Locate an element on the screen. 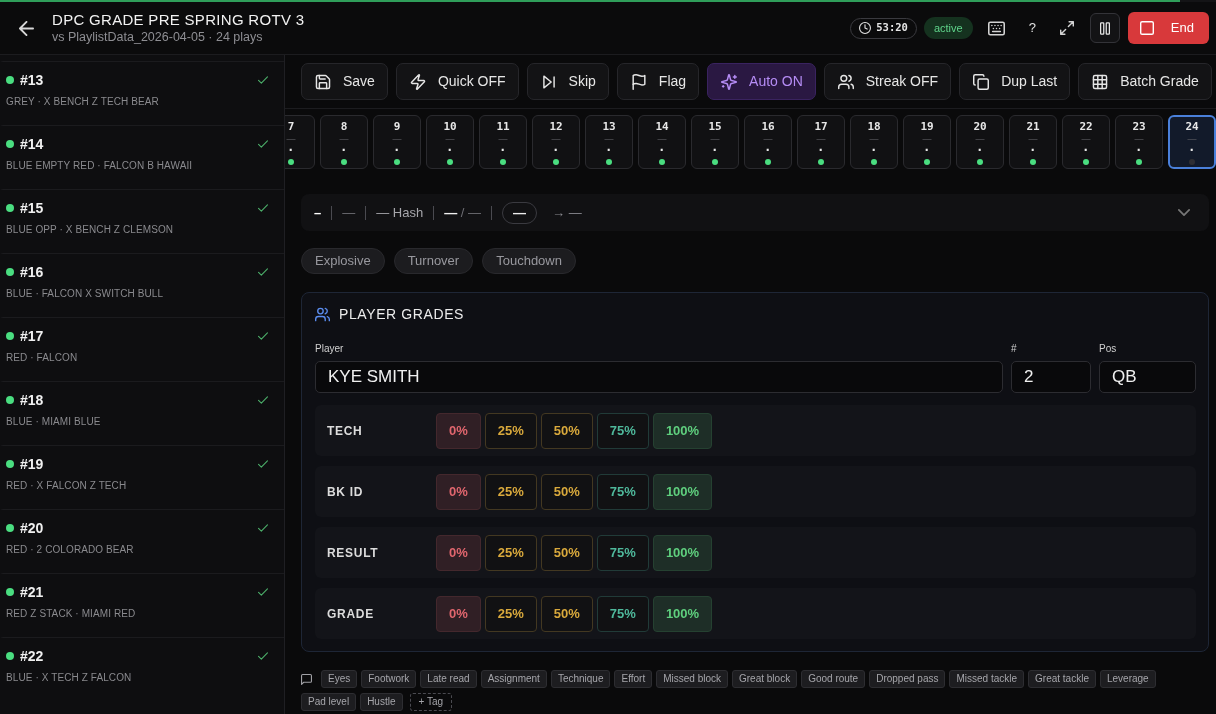  play-number: 14 is located at coordinates (662, 126).